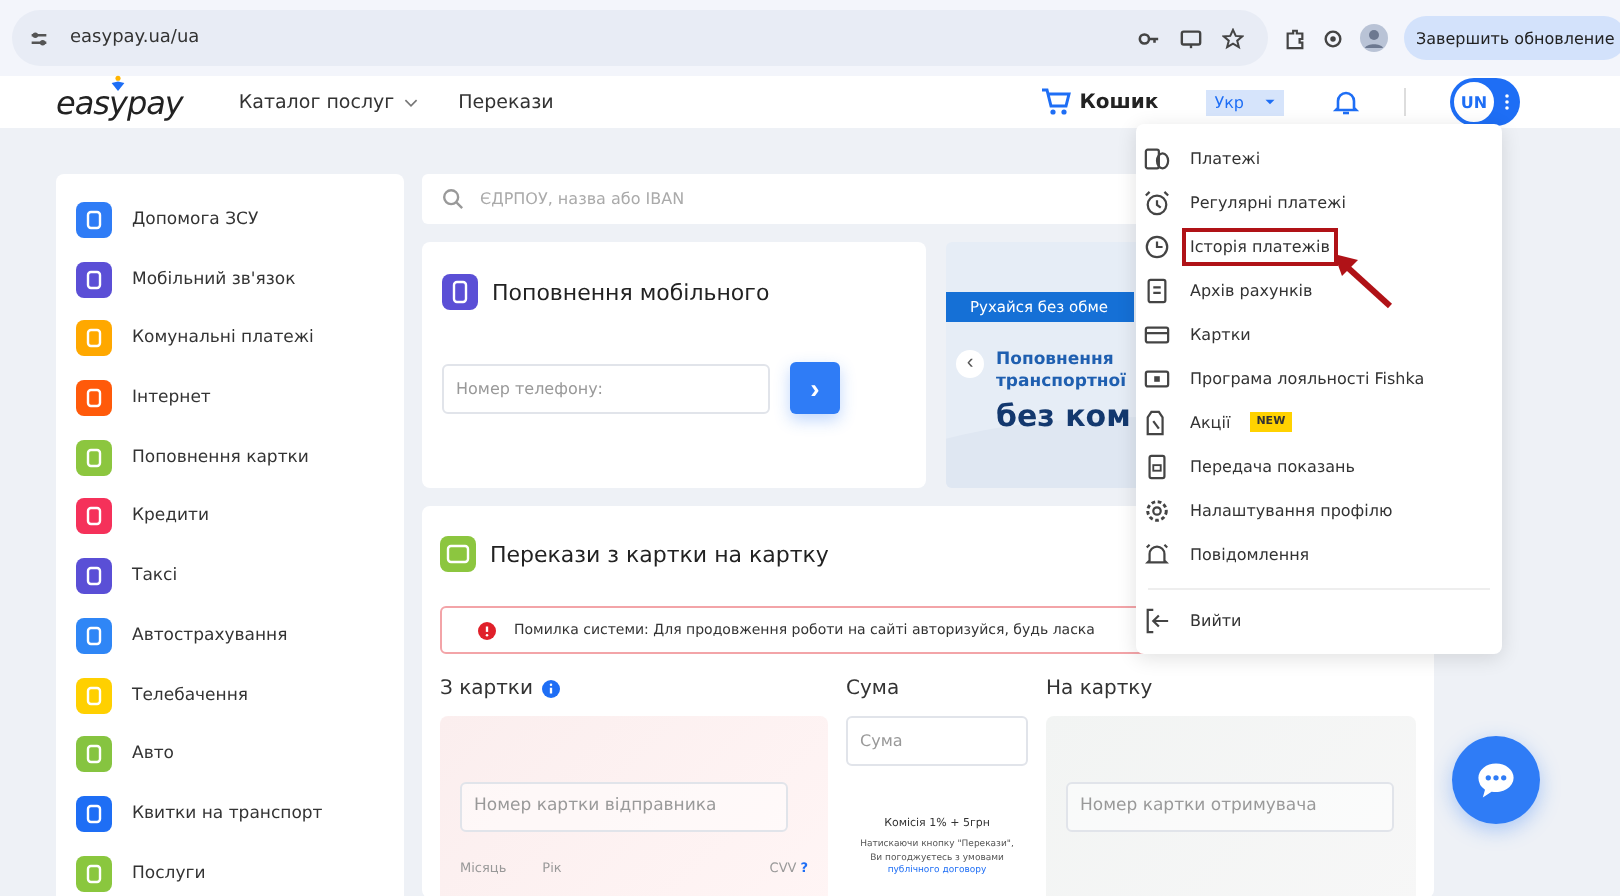 This screenshot has height=896, width=1620. What do you see at coordinates (640, 38) in the screenshot?
I see `address-bar: easypay.ua/ua` at bounding box center [640, 38].